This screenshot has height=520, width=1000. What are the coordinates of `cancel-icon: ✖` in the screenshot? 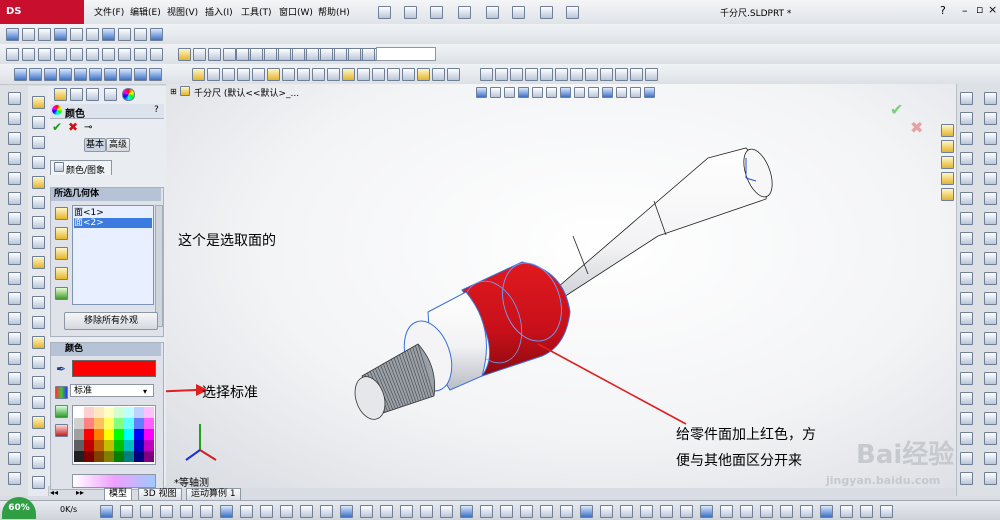 It's located at (73, 127).